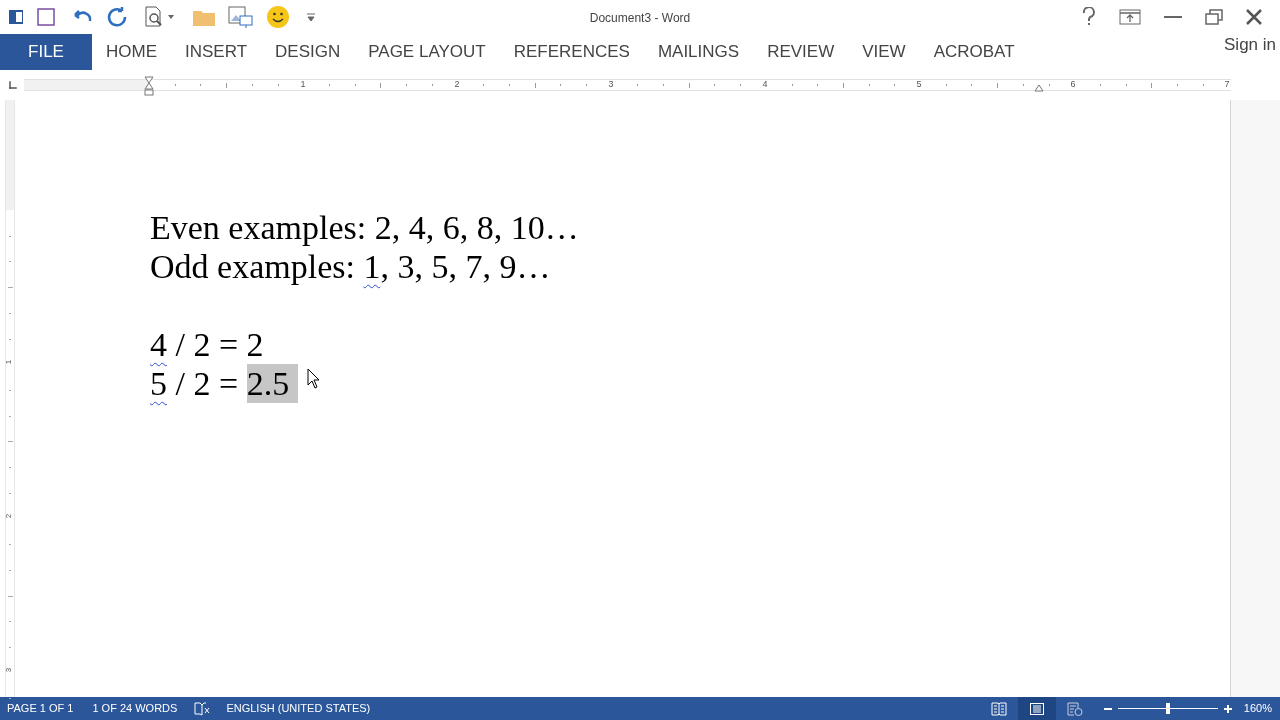 The height and width of the screenshot is (720, 1280). Describe the element at coordinates (149, 86) in the screenshot. I see `indent-marker-icon` at that location.